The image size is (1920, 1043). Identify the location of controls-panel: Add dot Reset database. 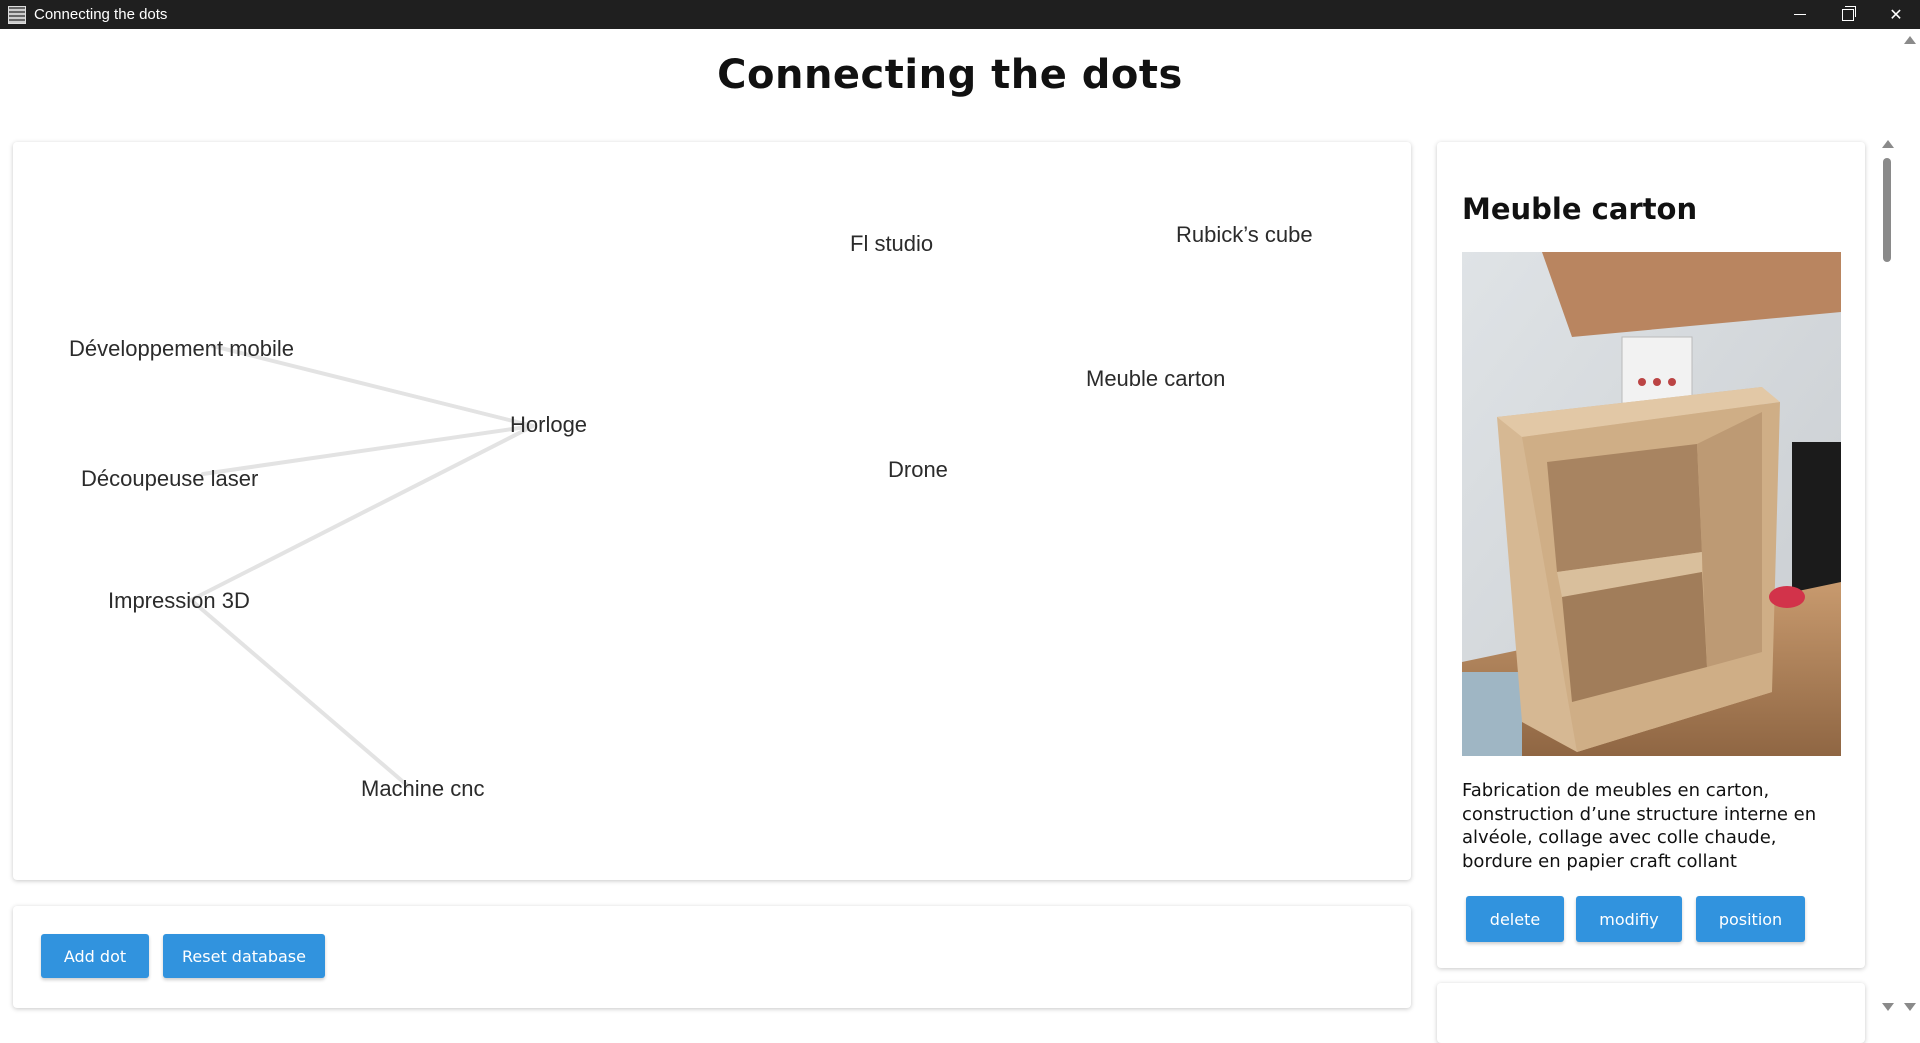
(712, 957).